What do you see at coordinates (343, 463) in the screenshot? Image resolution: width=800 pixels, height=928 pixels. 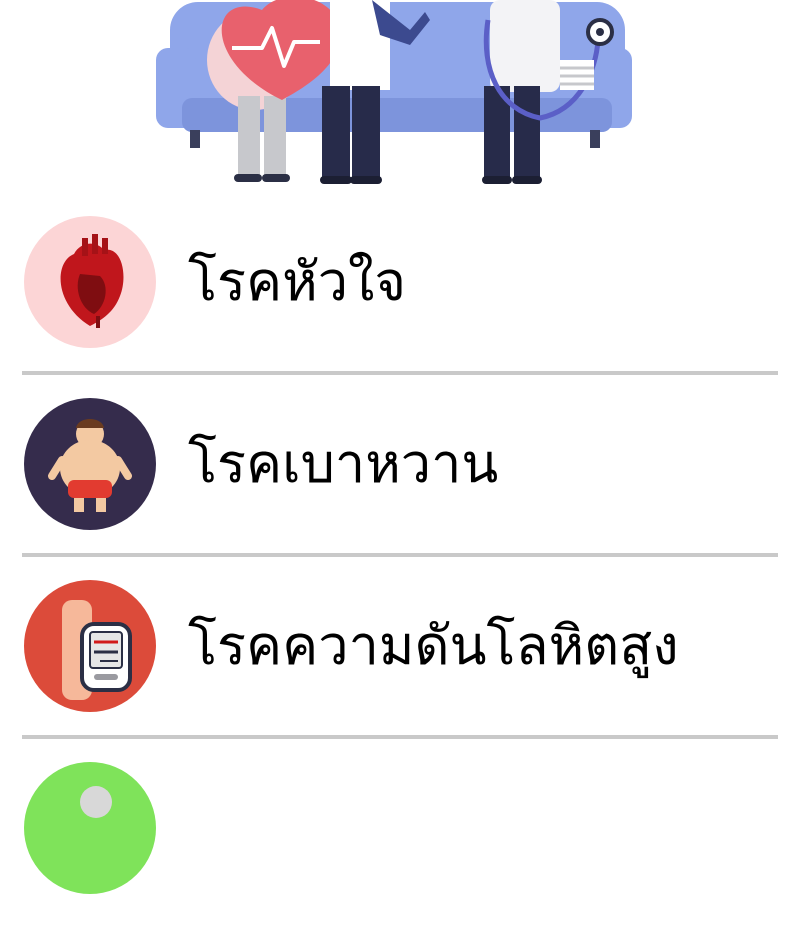 I see `list-item-label: โรคเบาหวาน` at bounding box center [343, 463].